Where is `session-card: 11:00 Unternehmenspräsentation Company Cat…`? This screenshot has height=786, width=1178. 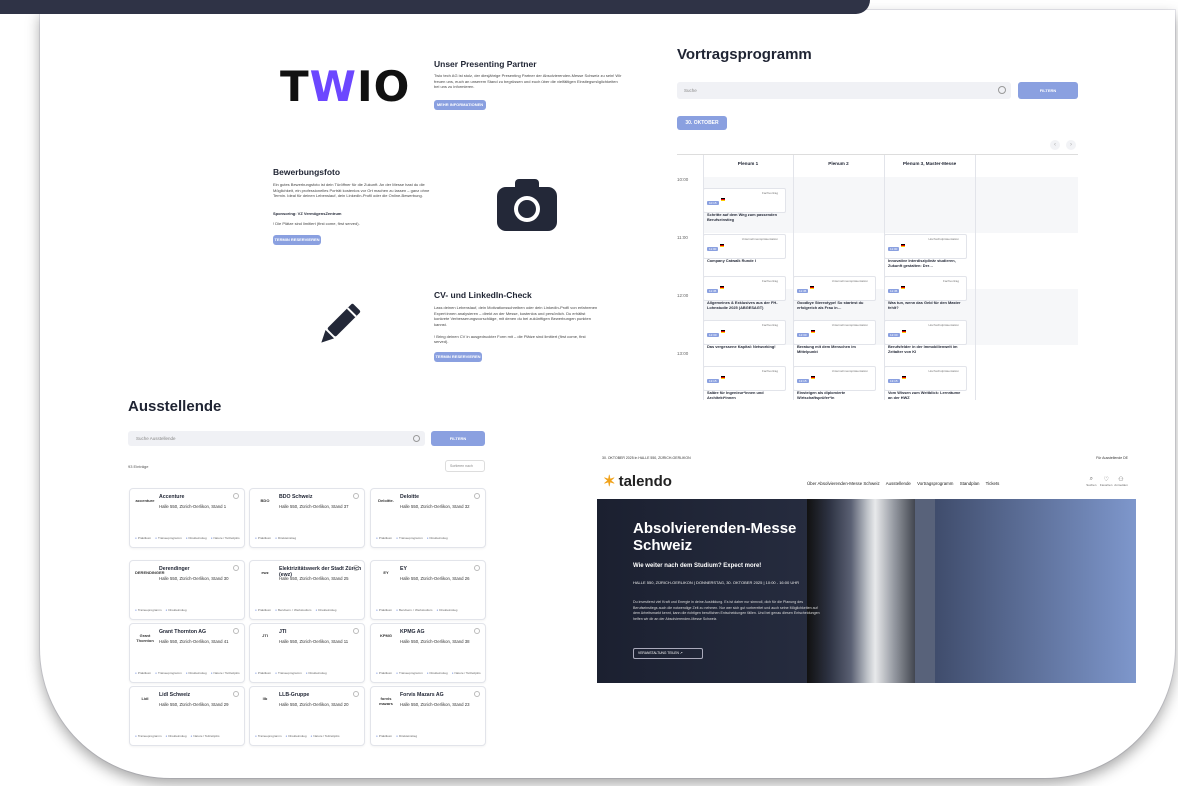
session-card: 11:00 Unternehmenspräsentation Company Cat… is located at coordinates (744, 248).